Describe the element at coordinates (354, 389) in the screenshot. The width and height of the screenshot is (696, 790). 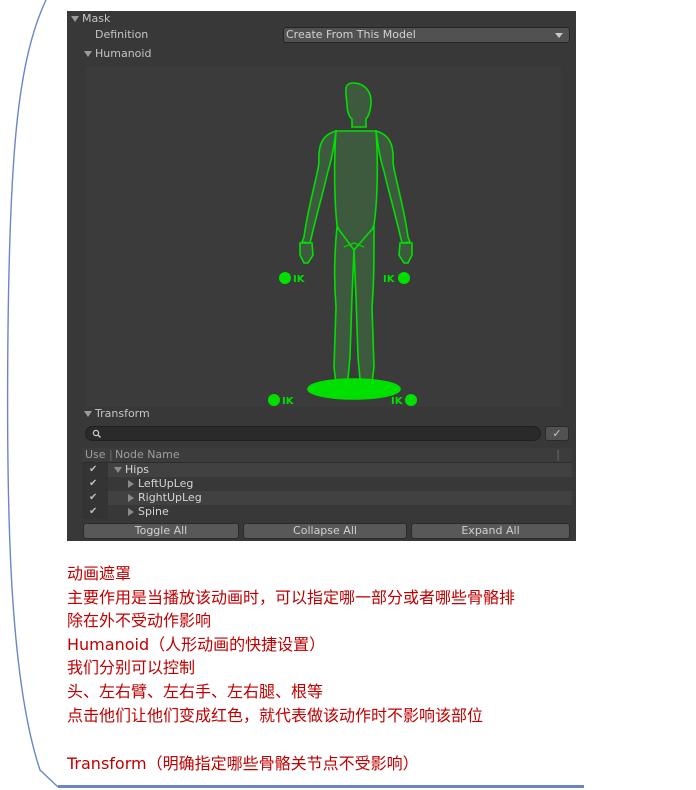
I see `root-part` at that location.